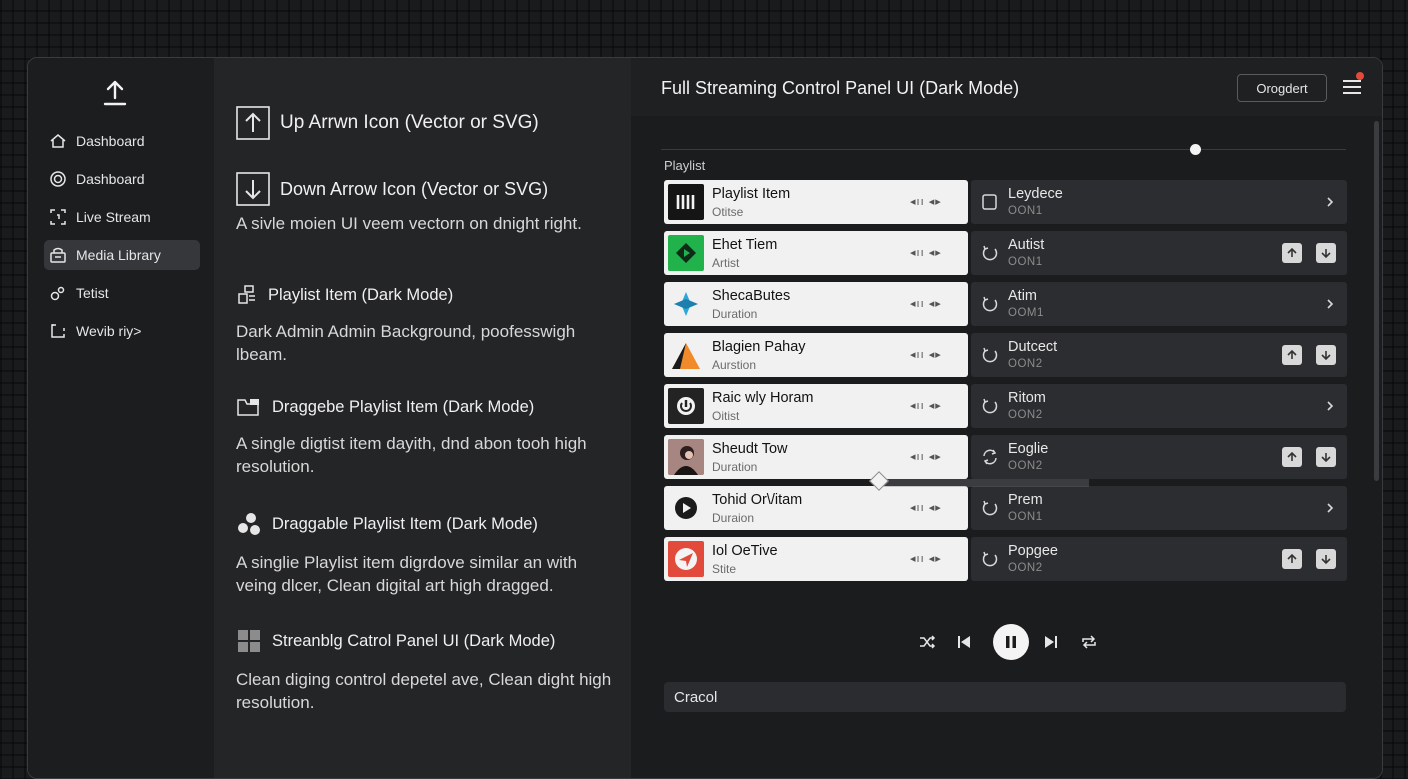  What do you see at coordinates (1376, 301) in the screenshot?
I see `scrollbar` at bounding box center [1376, 301].